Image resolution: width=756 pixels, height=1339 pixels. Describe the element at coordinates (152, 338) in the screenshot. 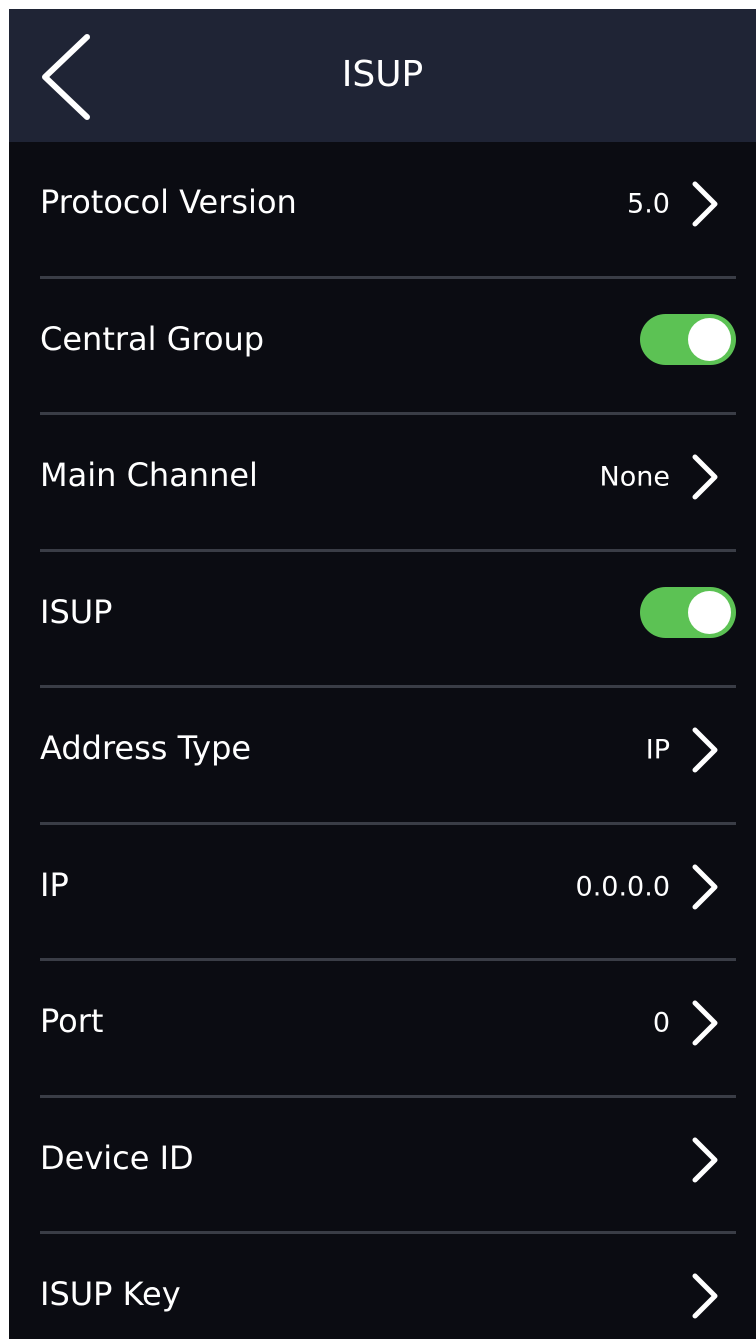

I see `setting-label: Central Group` at that location.